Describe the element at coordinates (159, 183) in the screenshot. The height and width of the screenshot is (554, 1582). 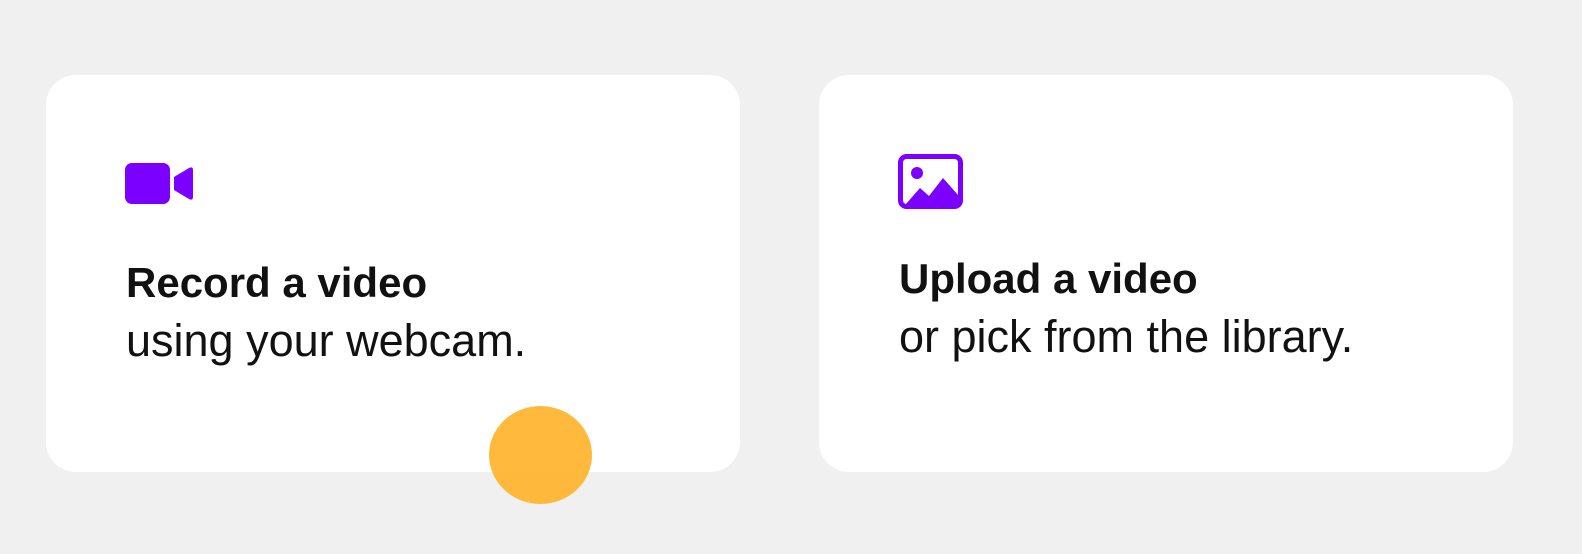
I see `video-camera-icon` at that location.